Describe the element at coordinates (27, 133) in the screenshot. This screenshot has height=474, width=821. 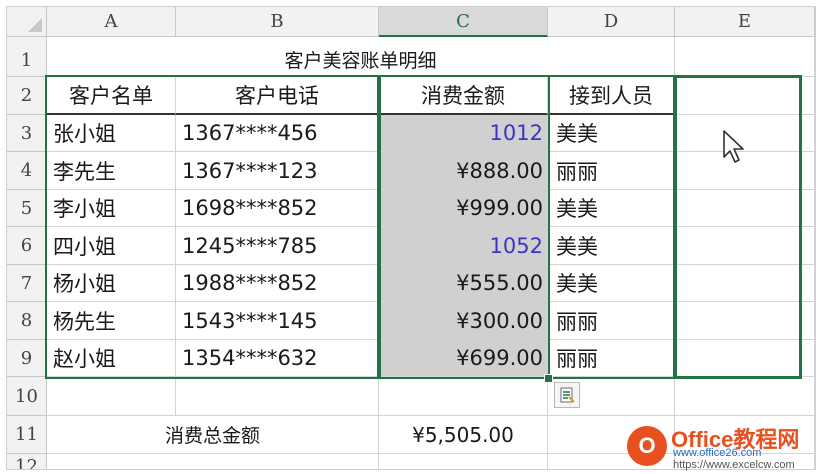
I see `row-header-3: 3` at that location.